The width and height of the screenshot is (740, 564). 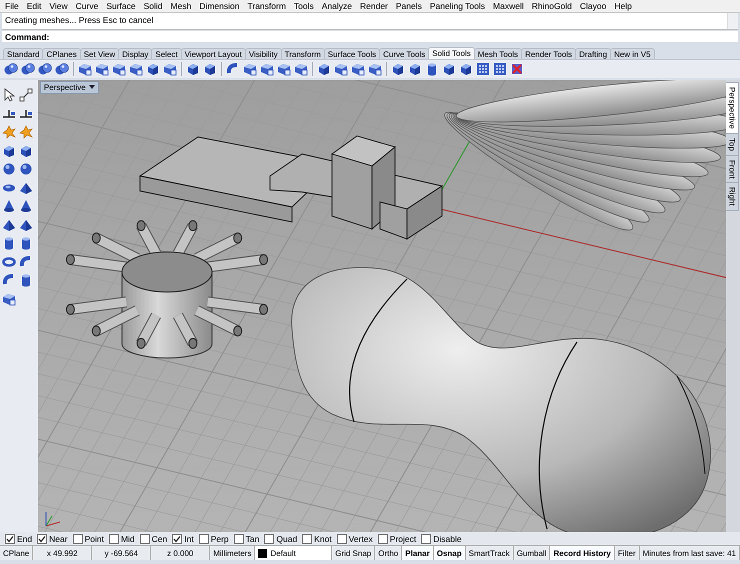 What do you see at coordinates (52, 539) in the screenshot?
I see `osnap-checkbox: Near` at bounding box center [52, 539].